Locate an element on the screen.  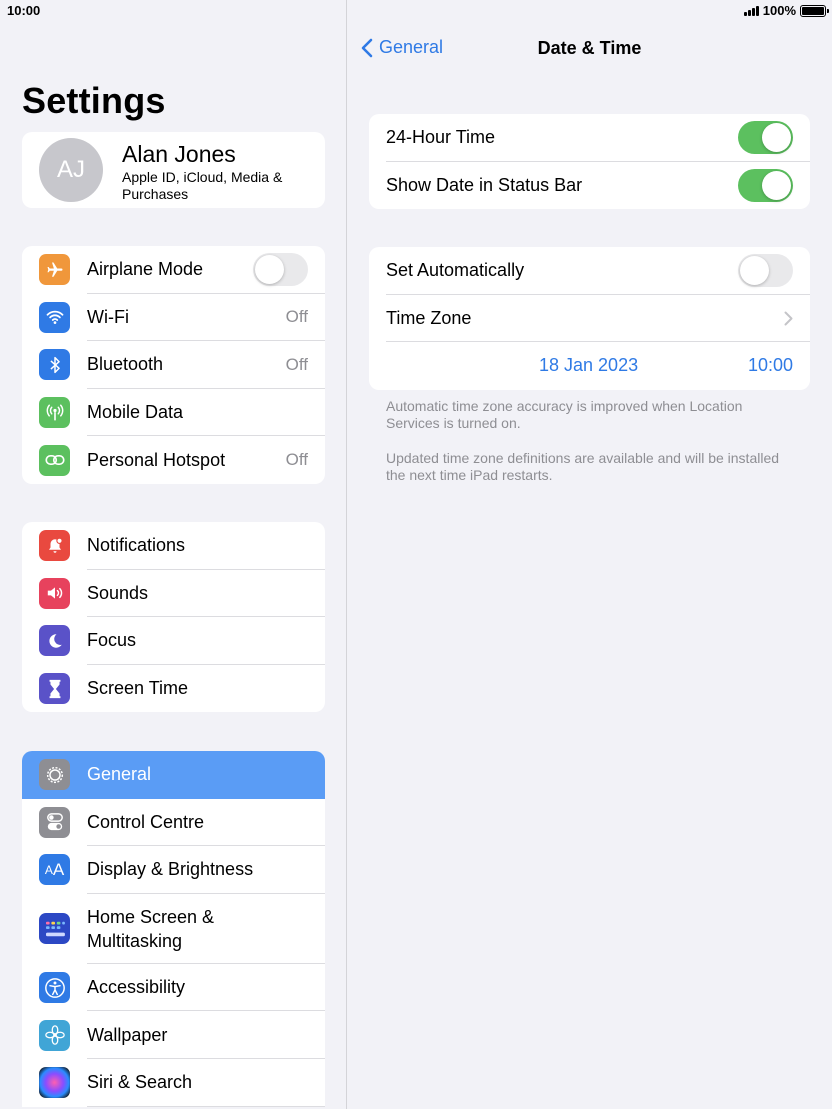
sidebar-item-control-centre: Control Centre is located at coordinates (173, 823).